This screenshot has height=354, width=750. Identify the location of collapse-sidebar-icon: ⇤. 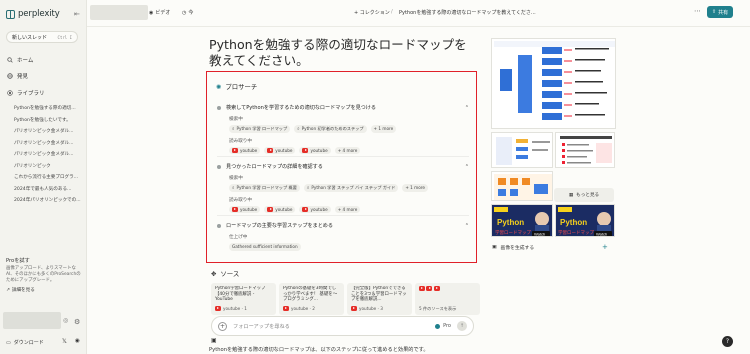
(77, 14).